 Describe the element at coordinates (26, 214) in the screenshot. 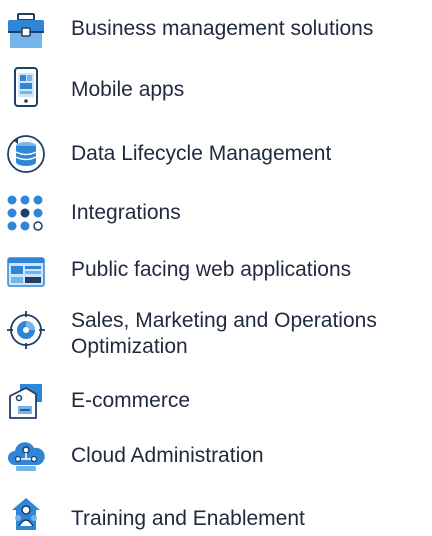

I see `dots-grid-icon` at that location.